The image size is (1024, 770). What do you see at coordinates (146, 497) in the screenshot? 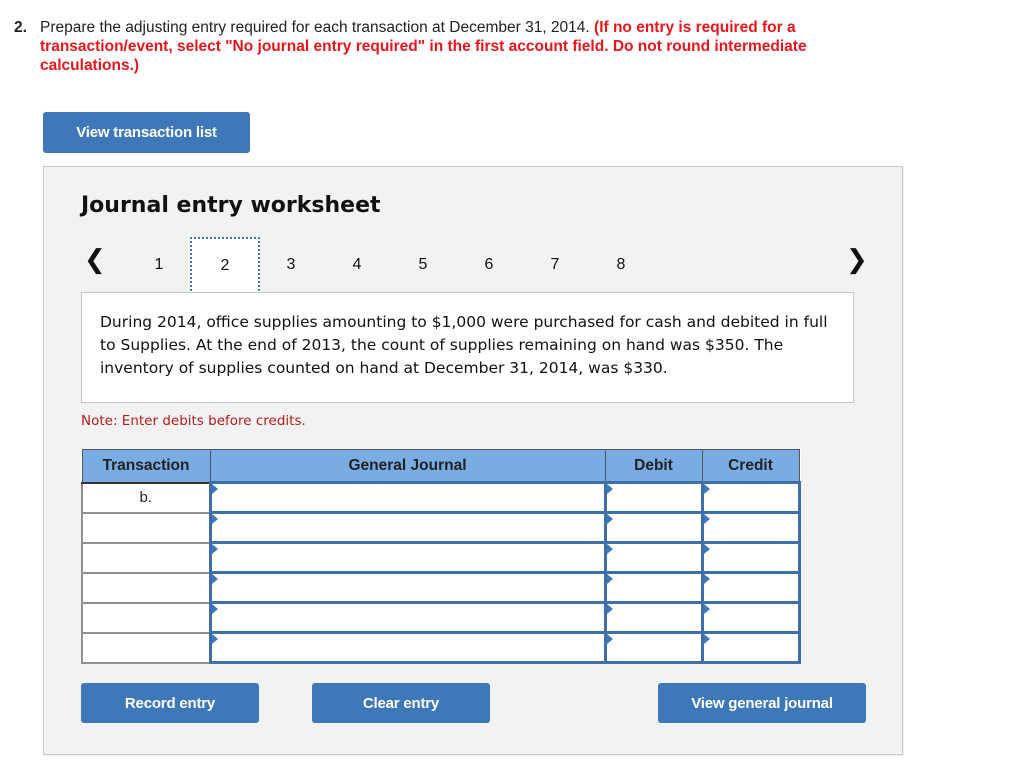
I see `transaction-cell: b.` at bounding box center [146, 497].